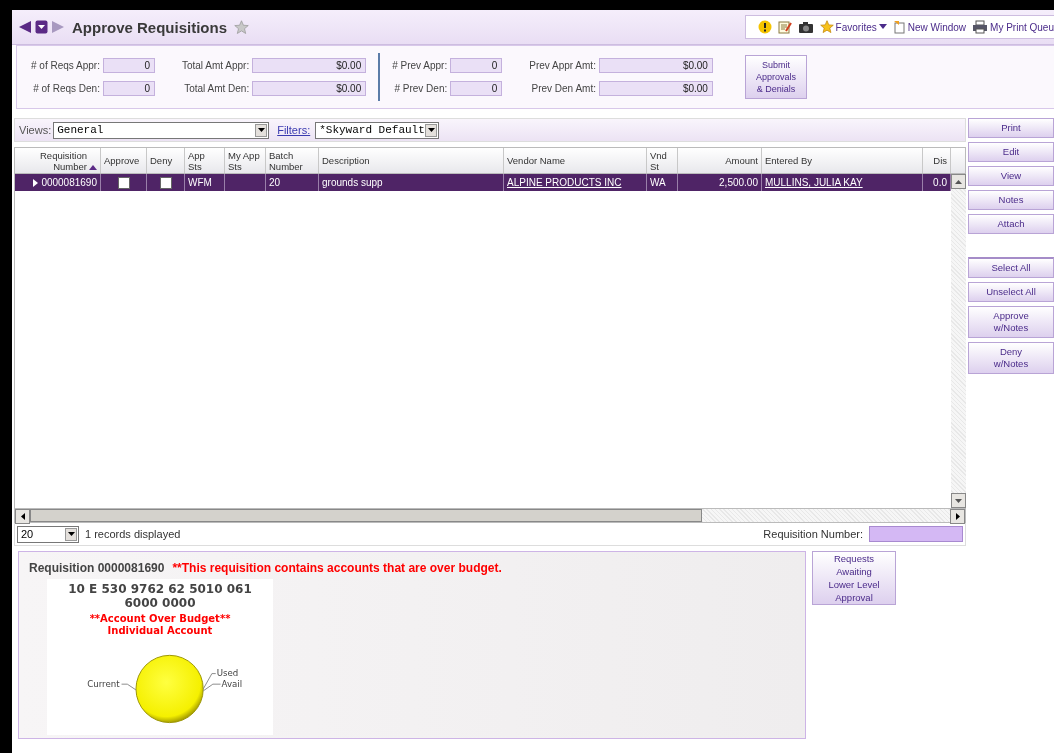 This screenshot has height=753, width=1054. What do you see at coordinates (958, 181) in the screenshot?
I see `scroll-up-icon` at bounding box center [958, 181].